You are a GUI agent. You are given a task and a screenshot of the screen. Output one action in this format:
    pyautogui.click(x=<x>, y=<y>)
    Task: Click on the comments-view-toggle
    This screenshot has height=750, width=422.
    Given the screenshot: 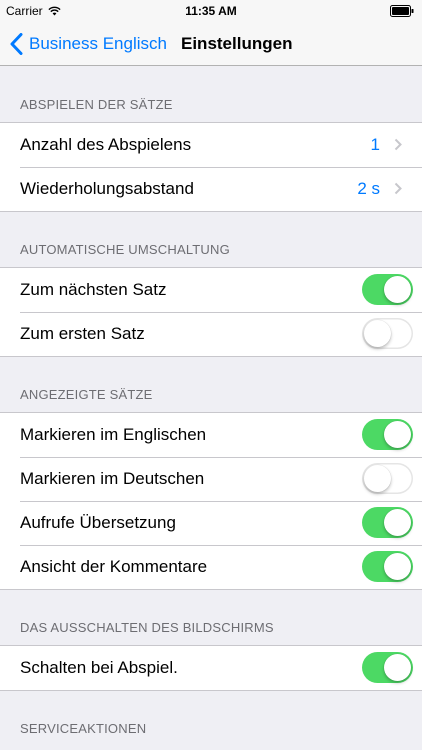 What is the action you would take?
    pyautogui.click(x=387, y=566)
    